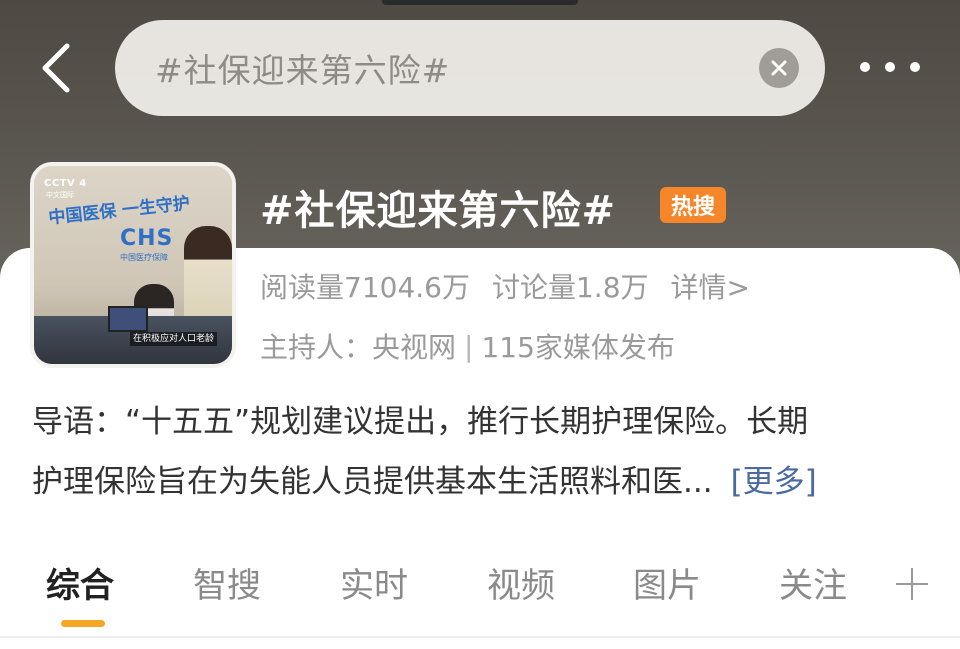 This screenshot has height=649, width=960. Describe the element at coordinates (420, 422) in the screenshot. I see `intro-line-1: 导语：“十五五”规划建议提出，推行长期护理保险。长期` at that location.